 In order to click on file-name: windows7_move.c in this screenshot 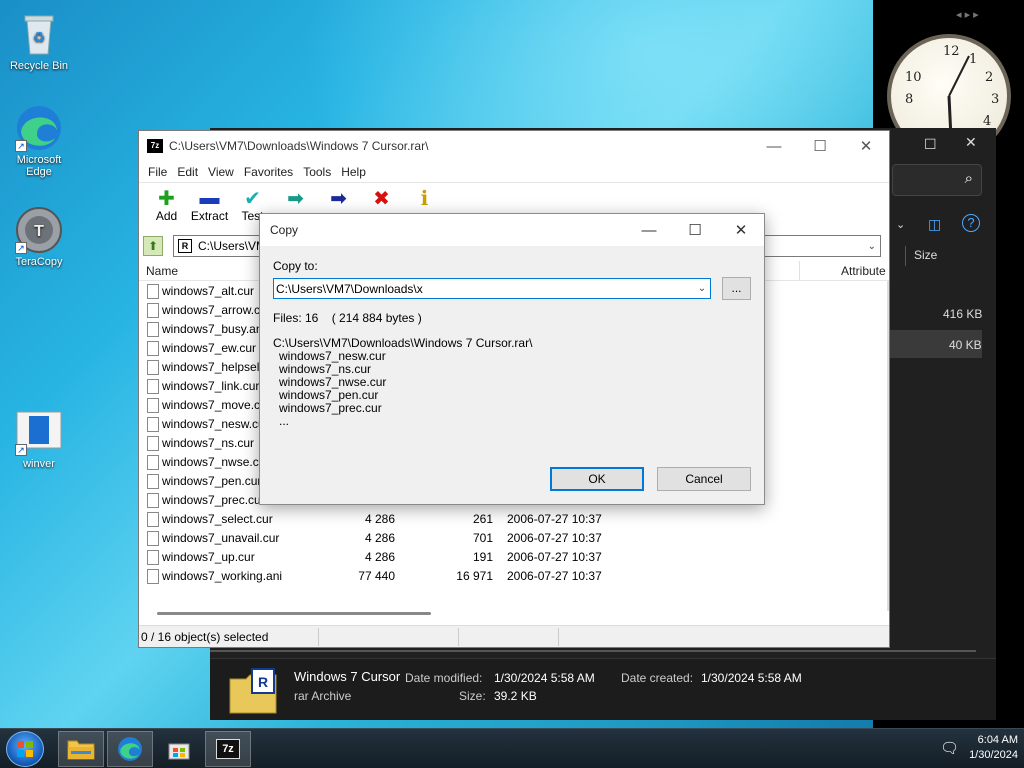, I will do `click(211, 405)`.